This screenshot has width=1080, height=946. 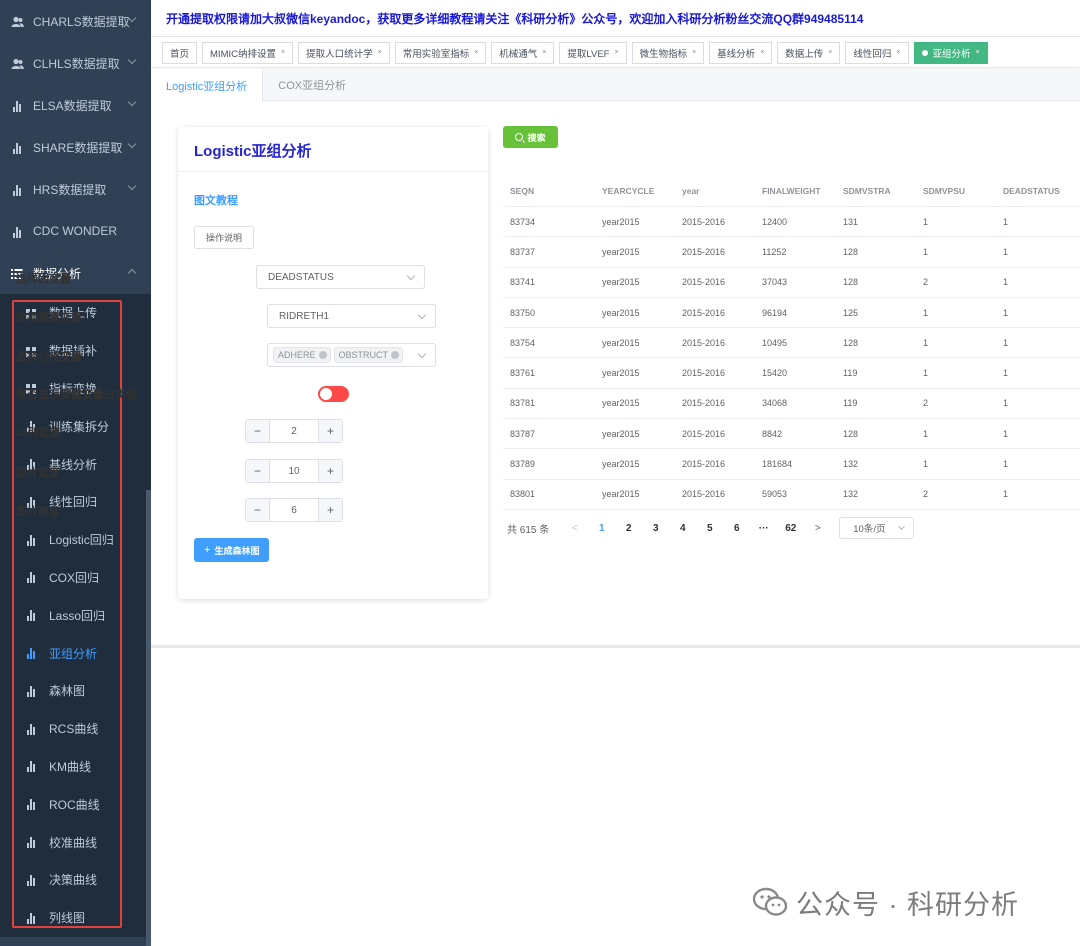 I want to click on submenu-item-6: Logistic回归, so click(x=75, y=540).